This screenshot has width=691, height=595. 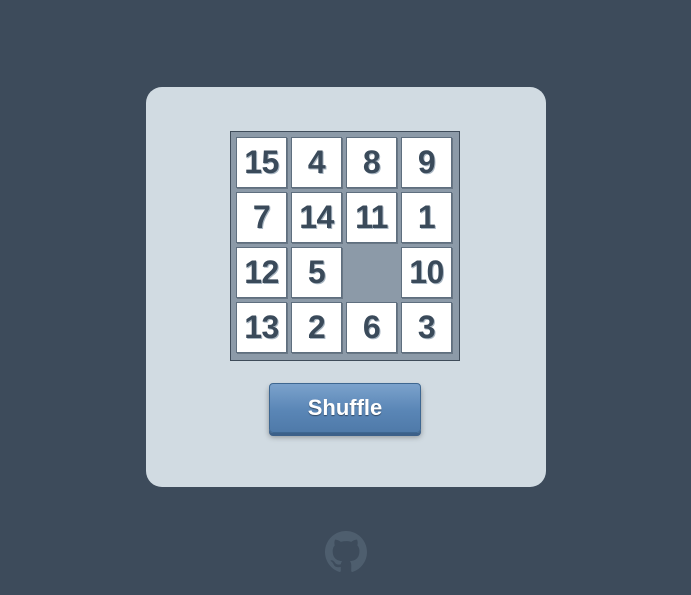 What do you see at coordinates (371, 162) in the screenshot?
I see `tile-8: 8` at bounding box center [371, 162].